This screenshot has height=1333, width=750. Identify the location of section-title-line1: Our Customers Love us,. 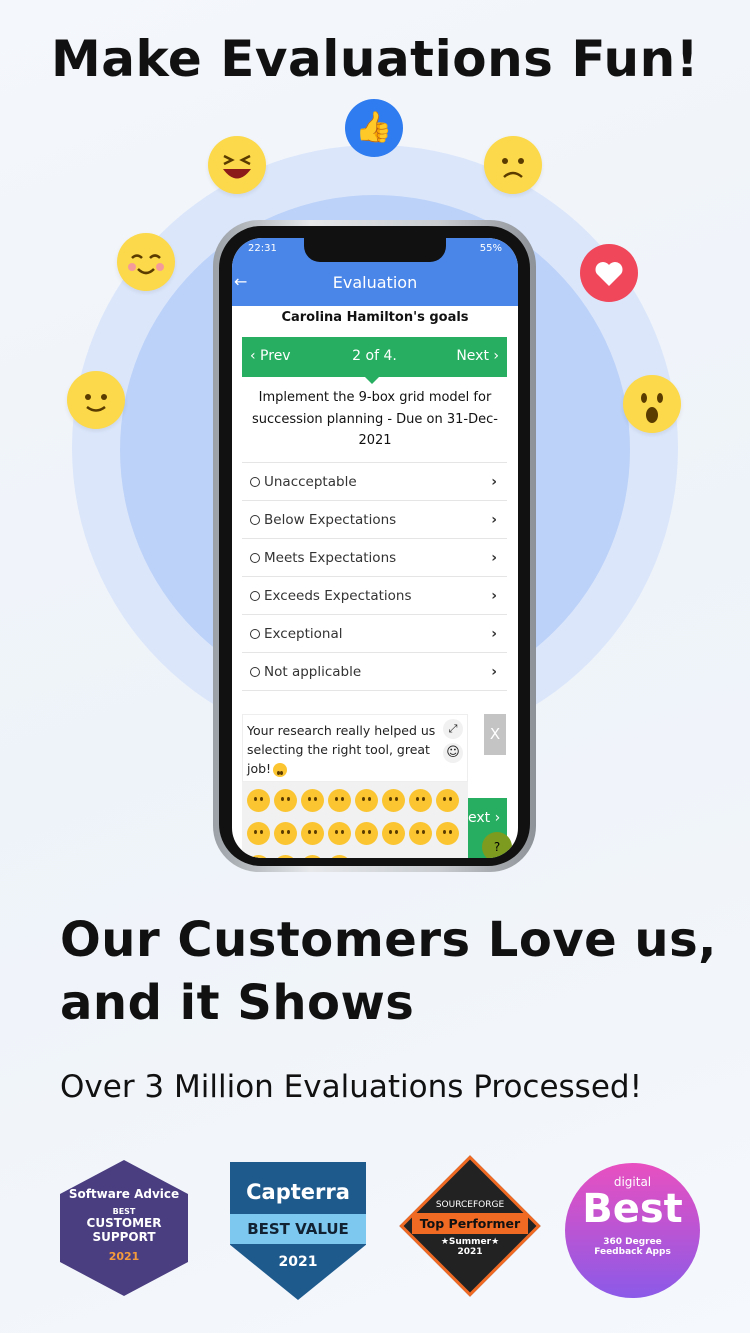
(388, 940).